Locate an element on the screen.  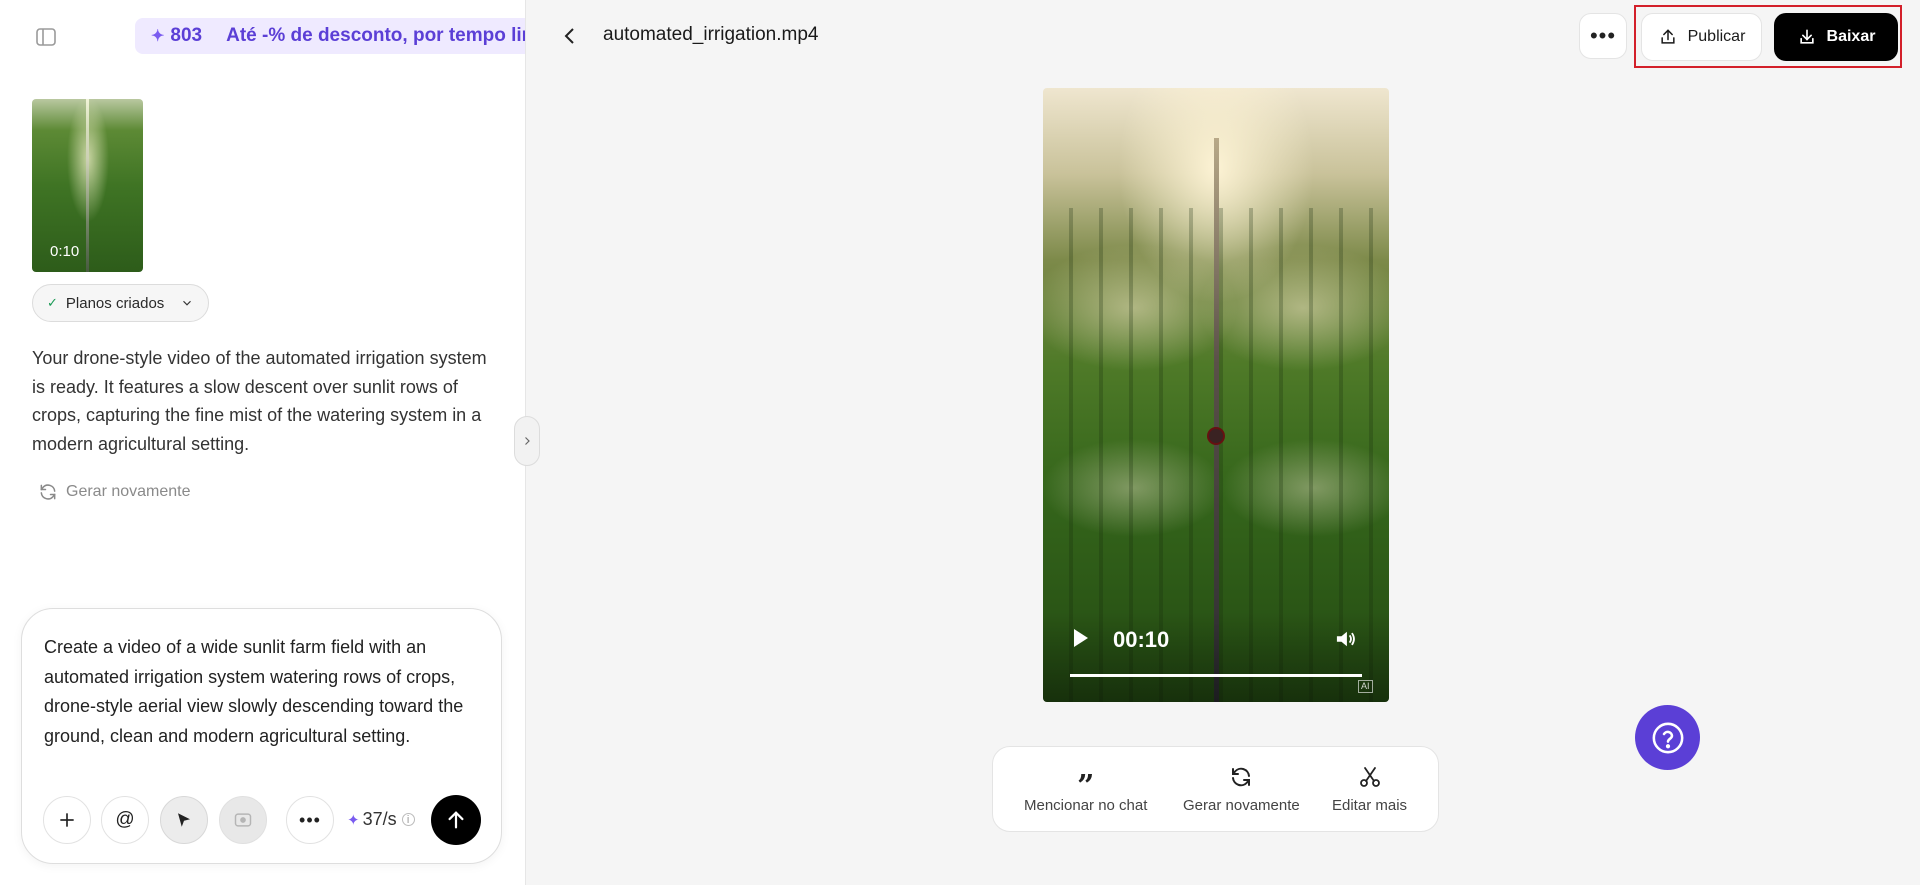
thumbnail-duration: 0:10 is located at coordinates (65, 251).